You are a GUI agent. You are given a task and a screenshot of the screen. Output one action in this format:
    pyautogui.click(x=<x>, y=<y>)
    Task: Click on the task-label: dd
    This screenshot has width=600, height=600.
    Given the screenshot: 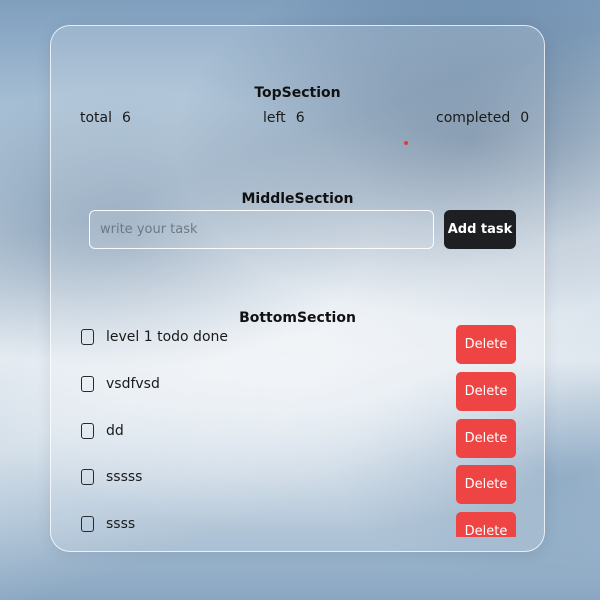 What is the action you would take?
    pyautogui.click(x=115, y=431)
    